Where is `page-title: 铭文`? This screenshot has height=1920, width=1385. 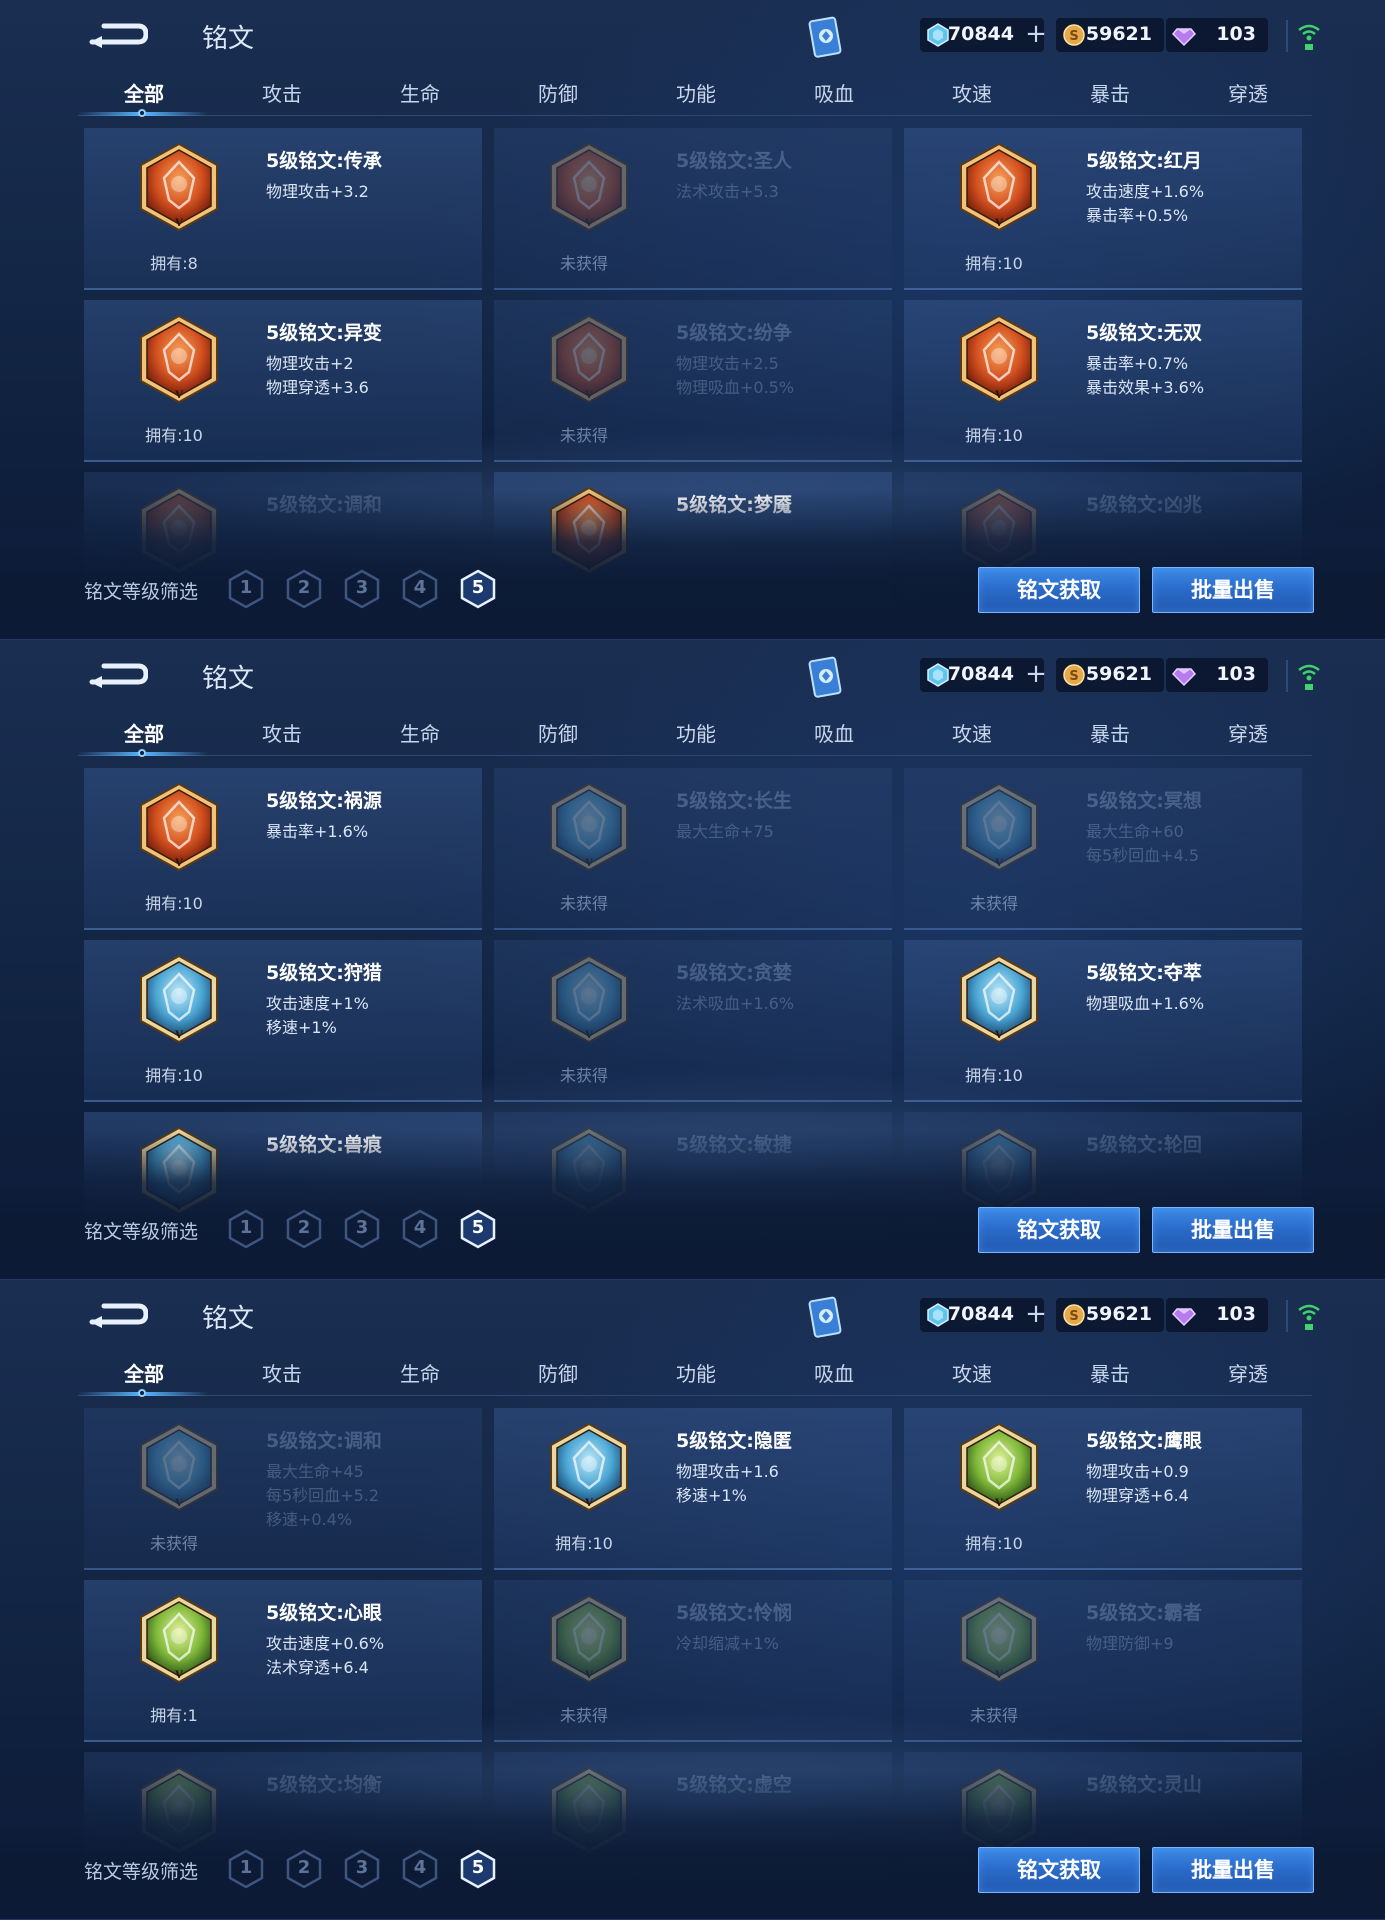
page-title: 铭文 is located at coordinates (228, 679).